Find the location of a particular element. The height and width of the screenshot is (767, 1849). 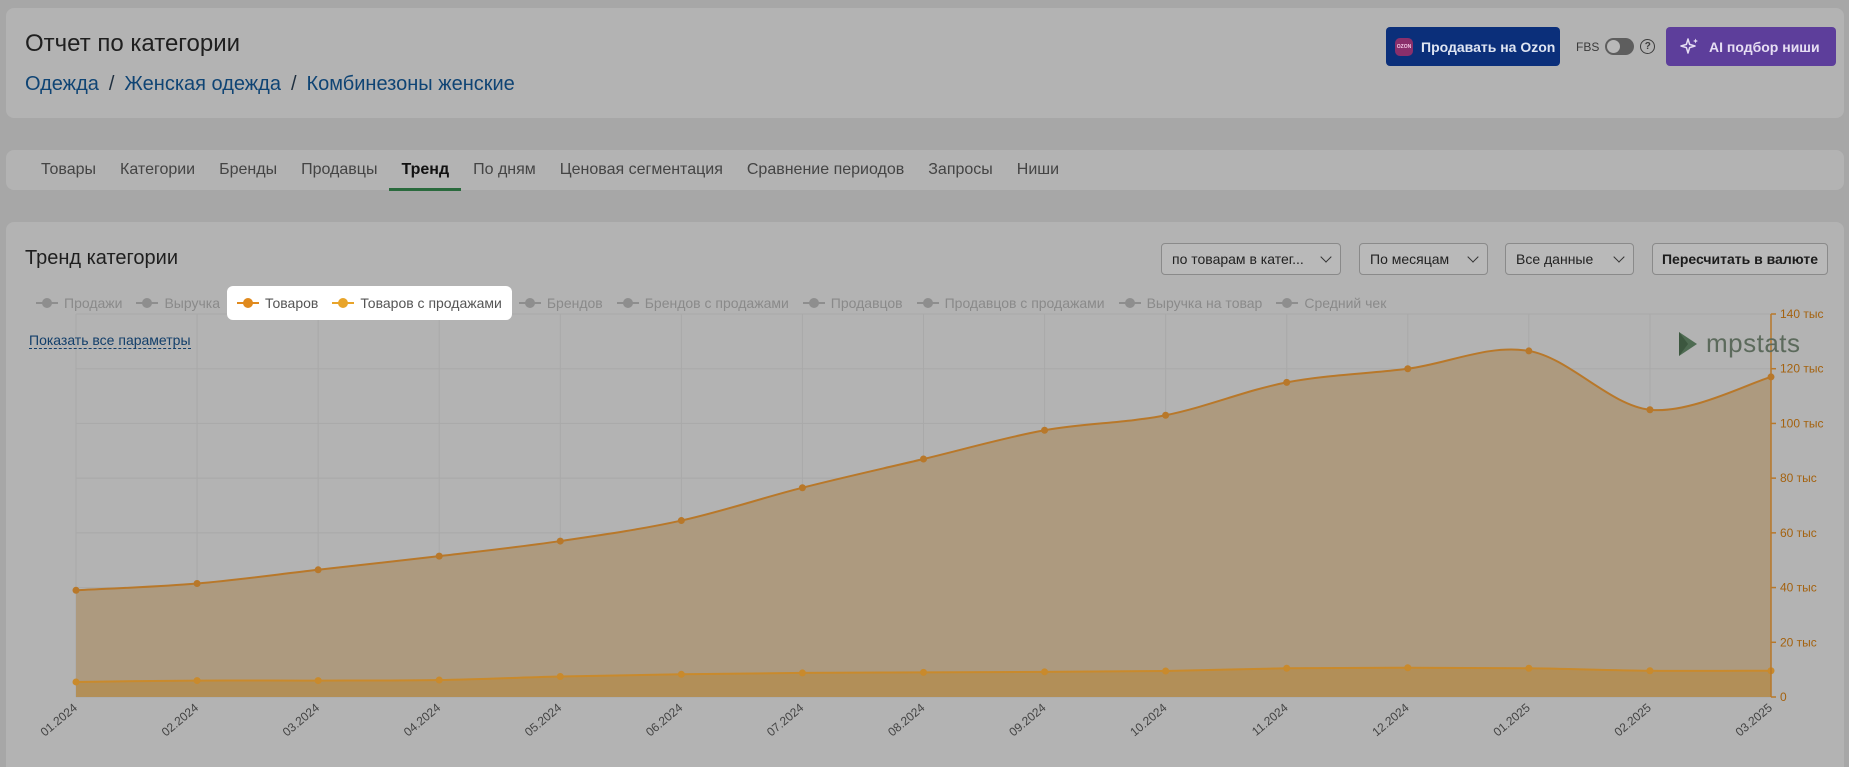

x-tick-label: 07.2024 is located at coordinates (785, 719).